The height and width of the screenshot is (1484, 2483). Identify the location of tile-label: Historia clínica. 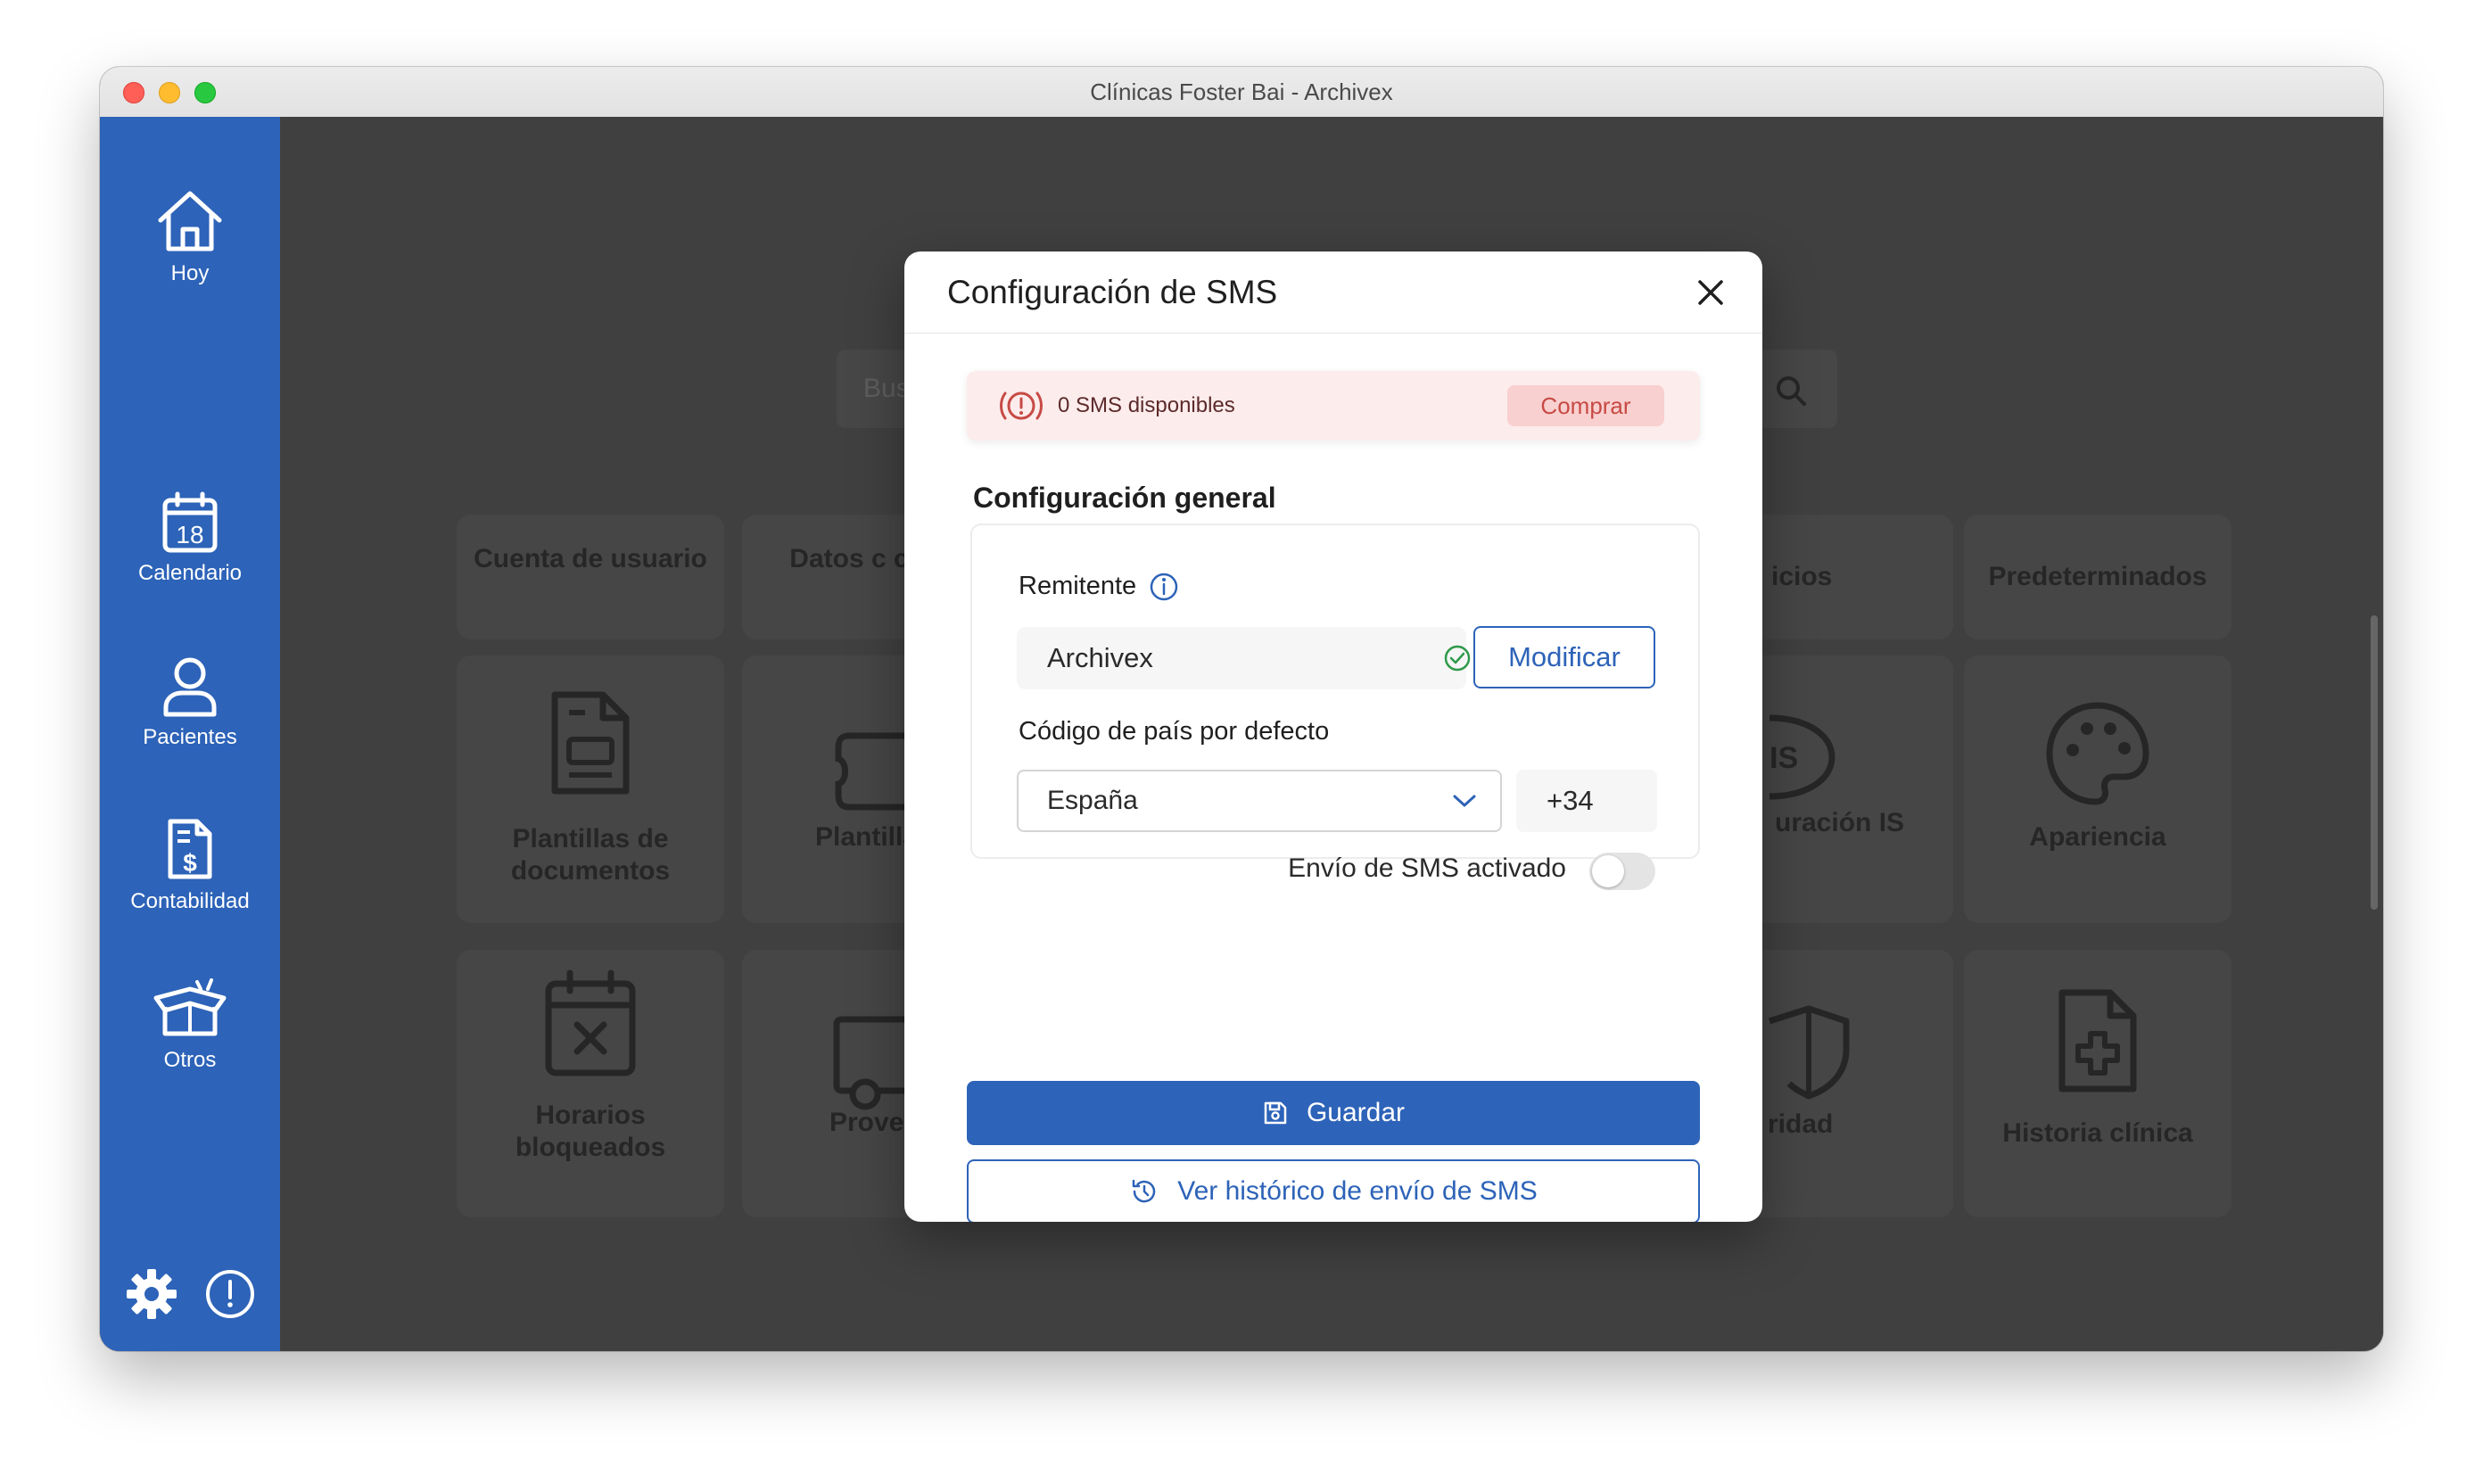
(2098, 1133).